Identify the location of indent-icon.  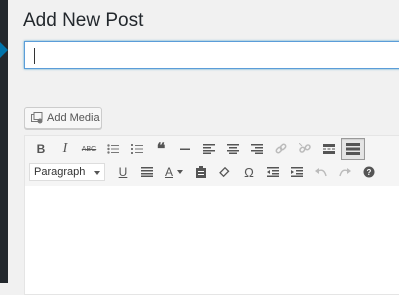
(297, 172).